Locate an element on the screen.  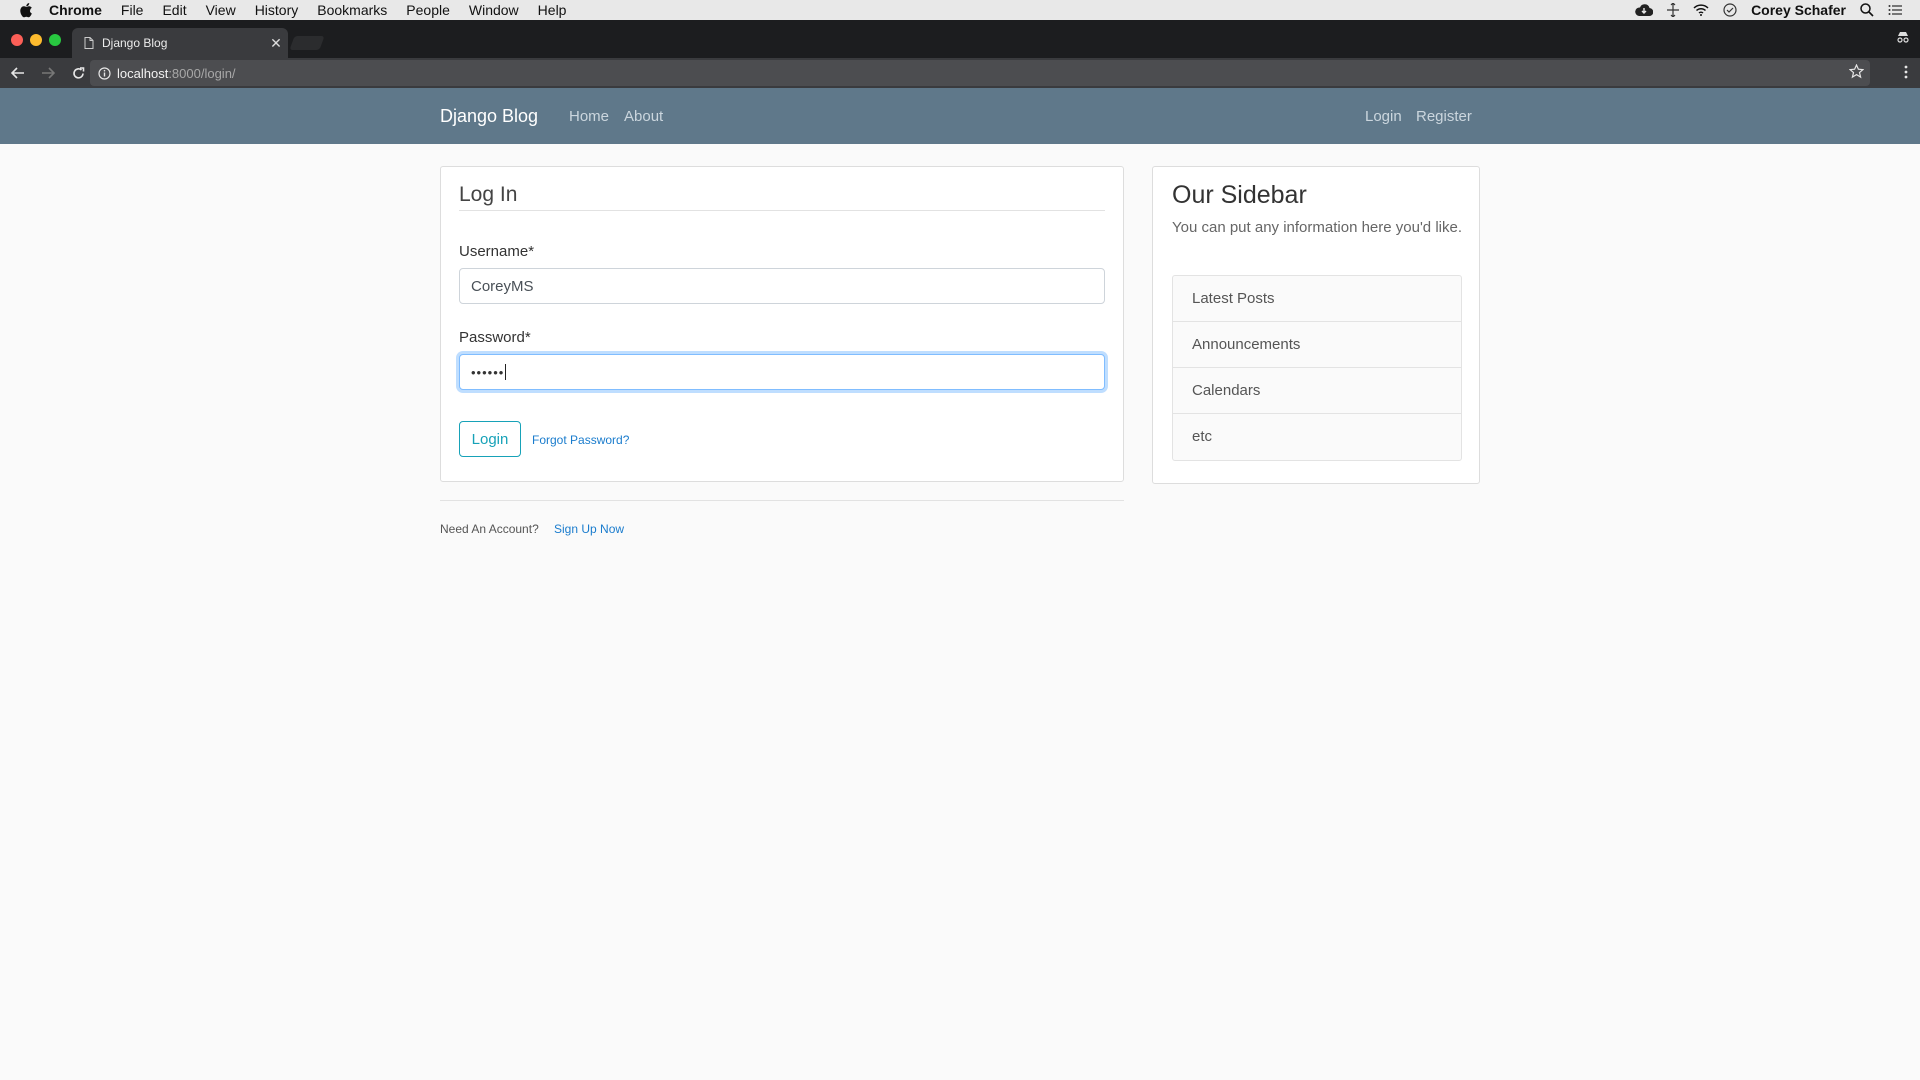
sidebar-item-calendars: Calendars is located at coordinates (1317, 391).